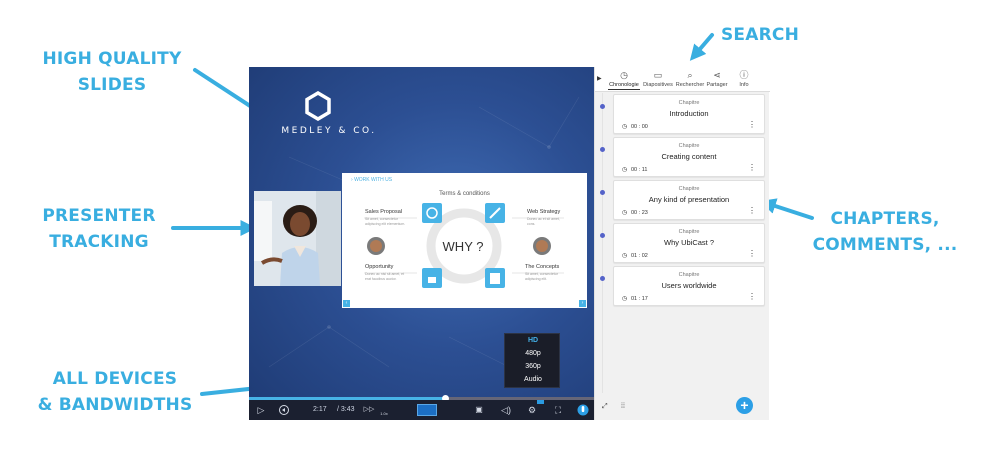 This screenshot has height=452, width=1000. Describe the element at coordinates (717, 85) in the screenshot. I see `tab-label: Partager` at that location.